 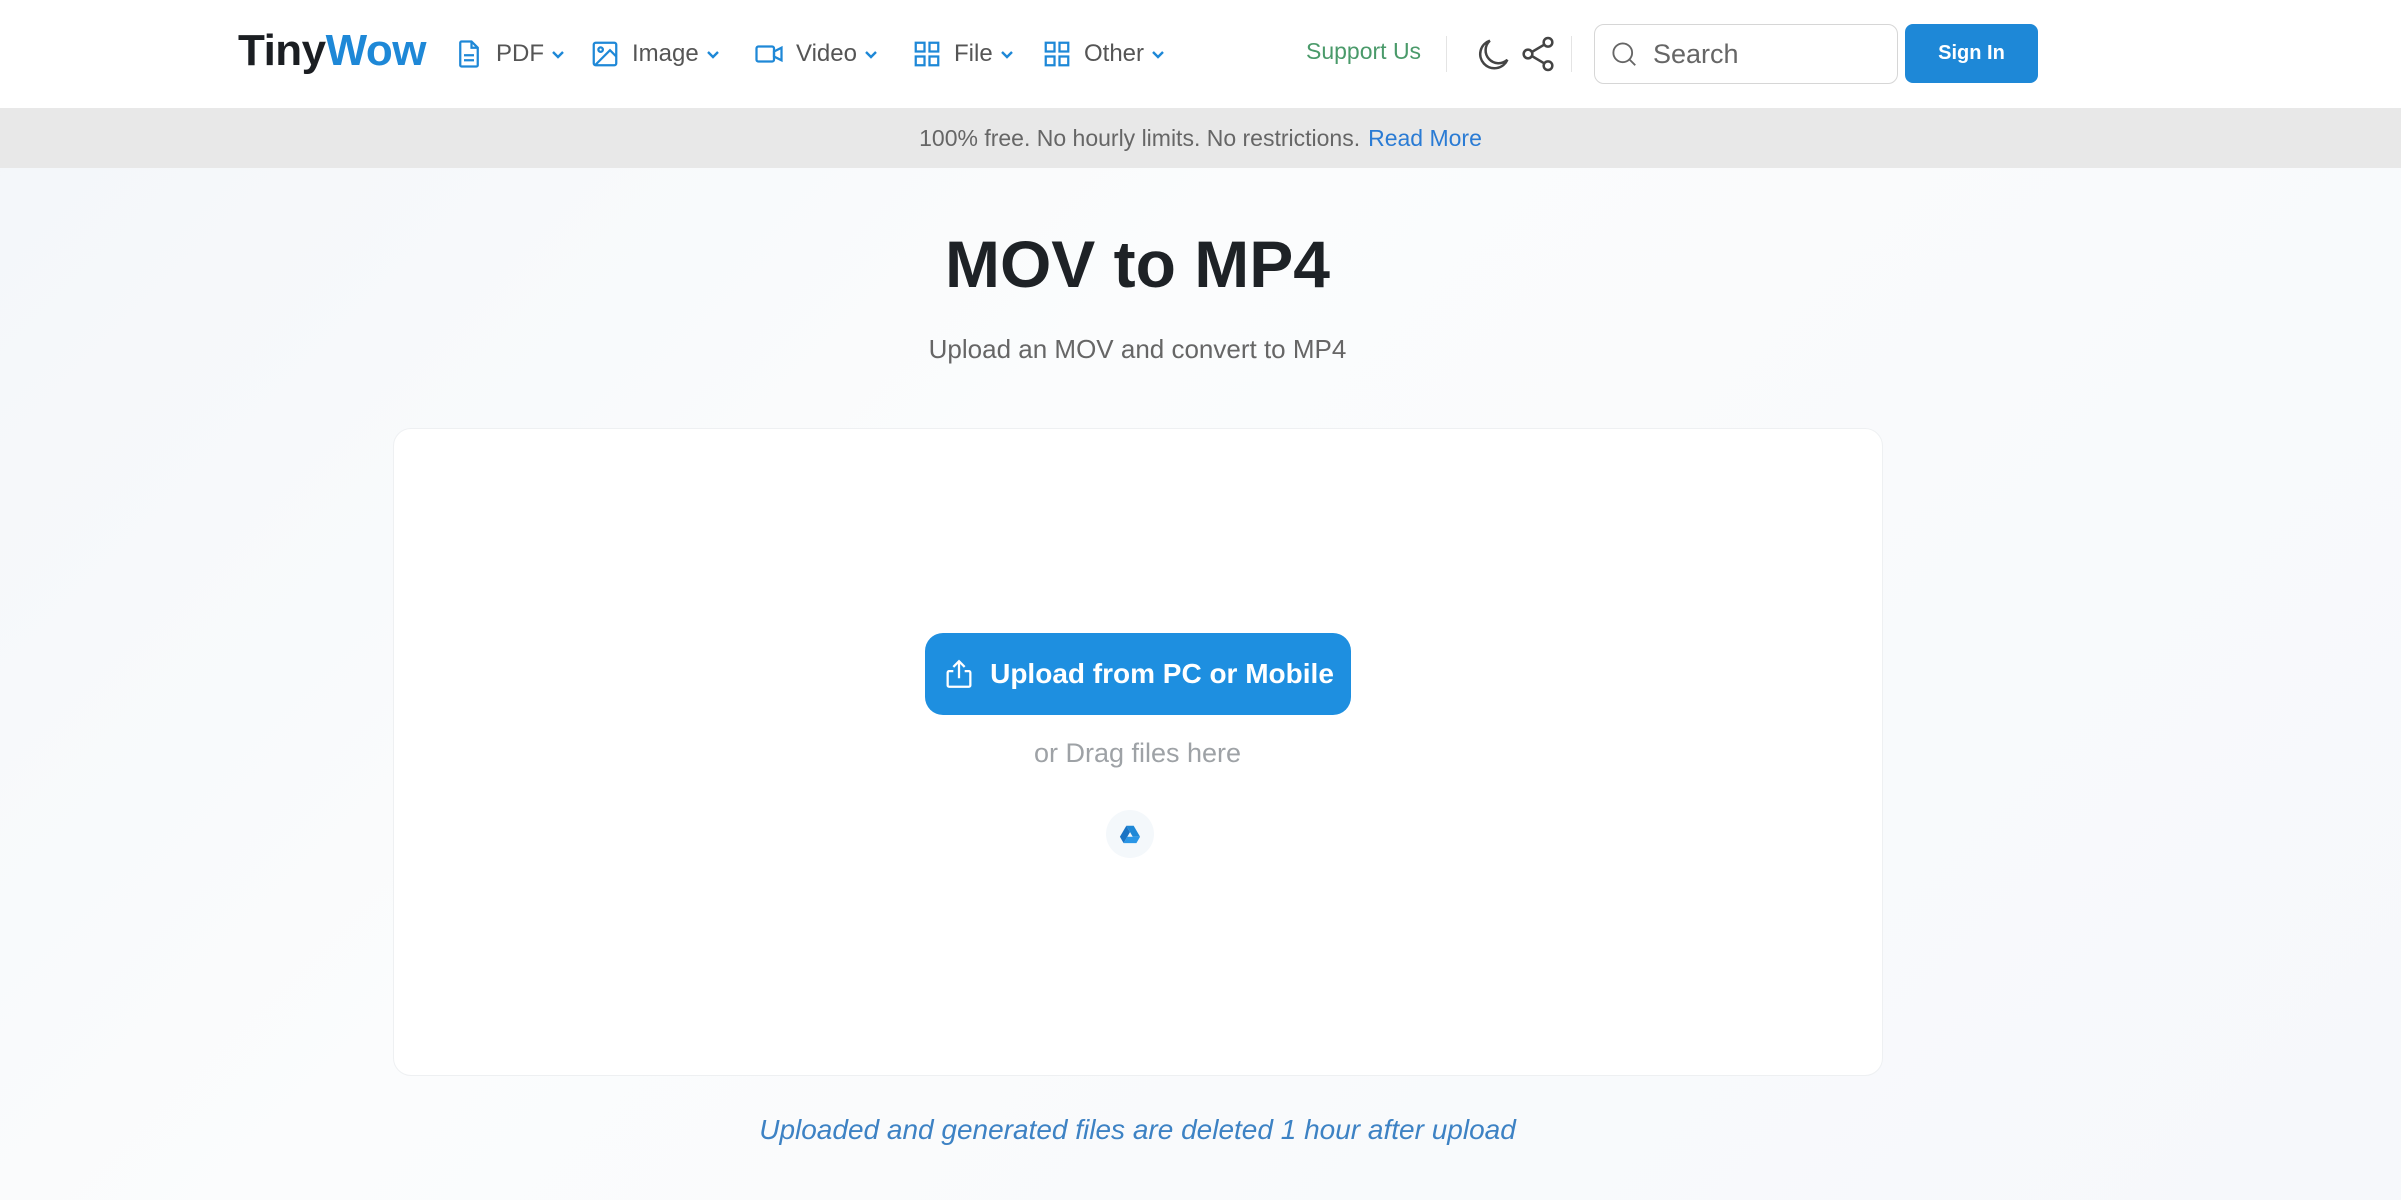 I want to click on upload-icon, so click(x=959, y=673).